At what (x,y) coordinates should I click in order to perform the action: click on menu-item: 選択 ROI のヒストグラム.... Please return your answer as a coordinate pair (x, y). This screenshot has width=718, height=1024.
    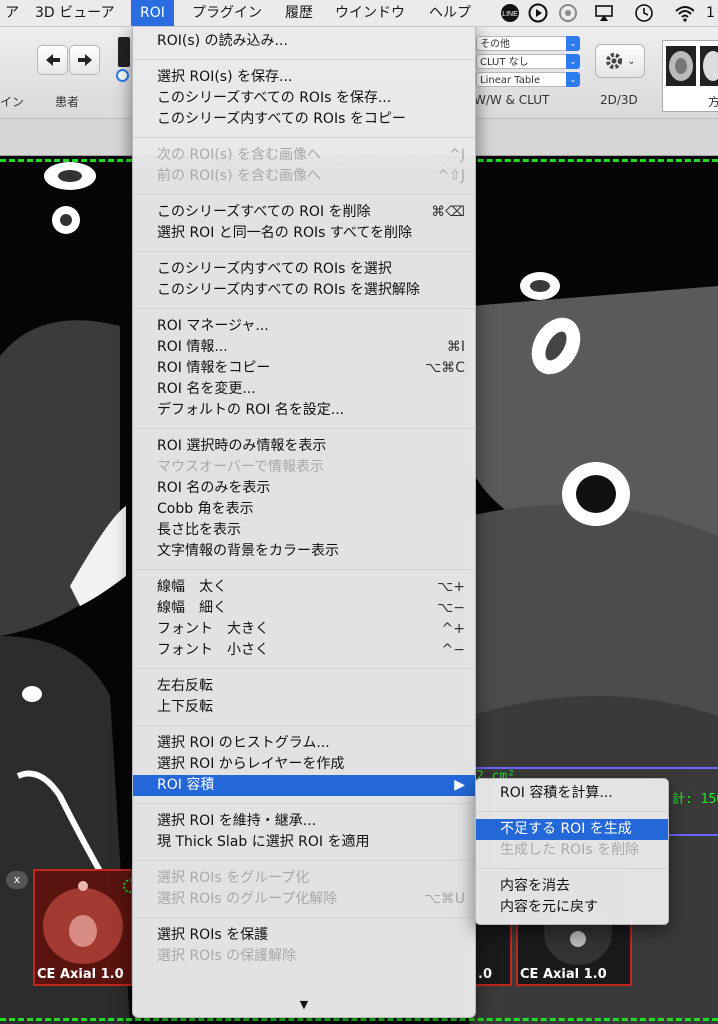
    Looking at the image, I should click on (304, 743).